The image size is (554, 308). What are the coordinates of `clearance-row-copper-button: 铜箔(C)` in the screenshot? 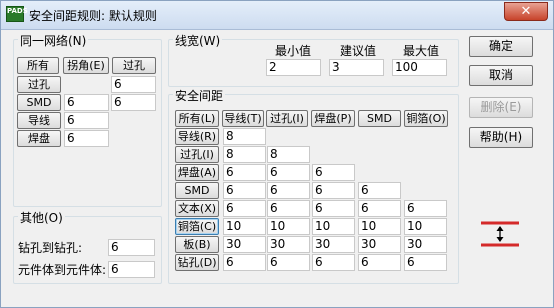 It's located at (197, 226).